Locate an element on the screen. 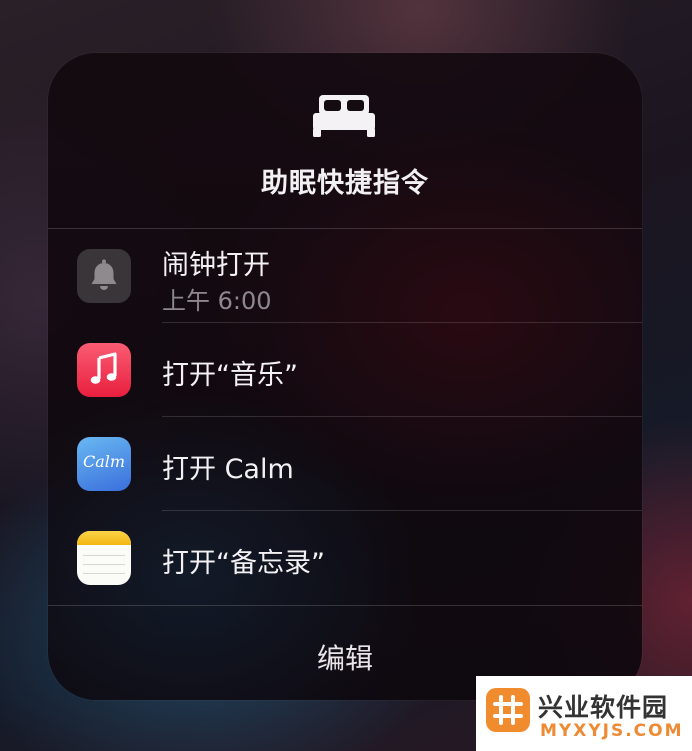 Image resolution: width=692 pixels, height=751 pixels. calm-app-icon: Calm is located at coordinates (104, 464).